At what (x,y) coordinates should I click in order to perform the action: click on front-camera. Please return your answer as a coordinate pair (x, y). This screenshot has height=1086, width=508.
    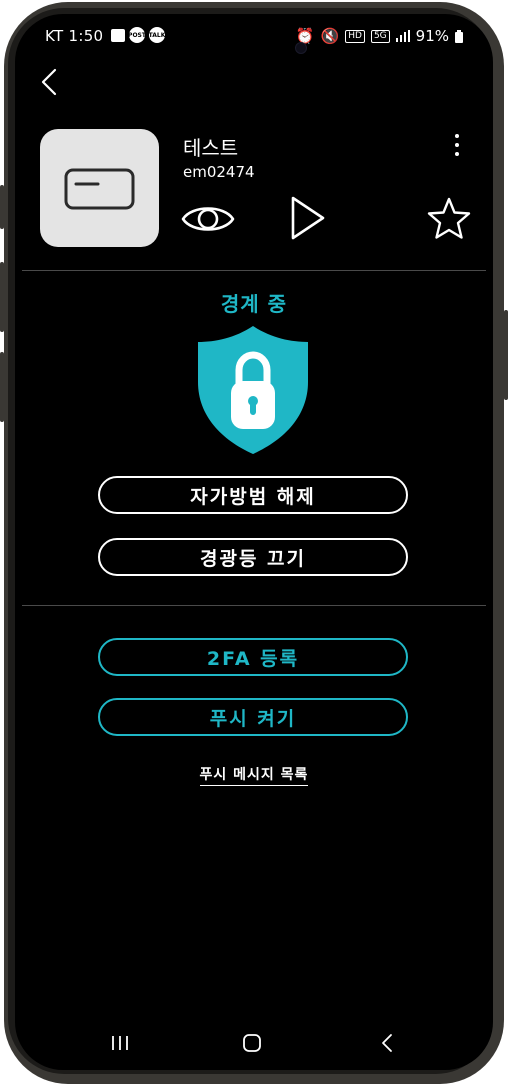
    Looking at the image, I should click on (301, 48).